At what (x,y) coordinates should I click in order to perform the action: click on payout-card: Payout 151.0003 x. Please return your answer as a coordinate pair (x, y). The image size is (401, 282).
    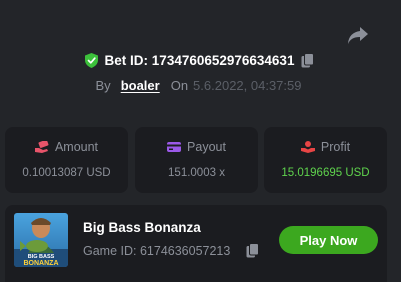
    Looking at the image, I should click on (196, 160).